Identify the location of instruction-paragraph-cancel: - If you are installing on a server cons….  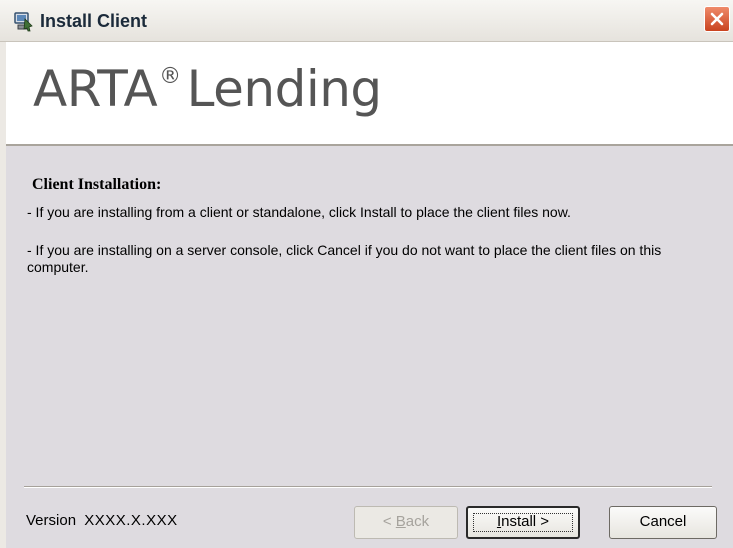
(344, 258).